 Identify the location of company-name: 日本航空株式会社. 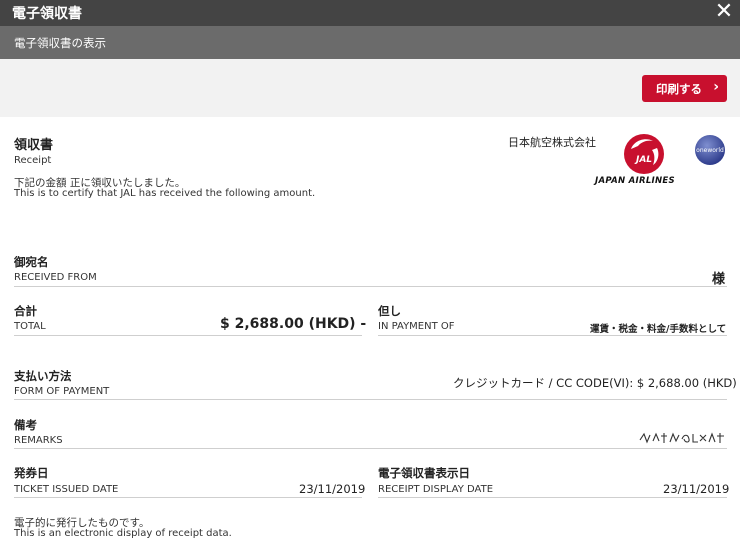
(552, 142).